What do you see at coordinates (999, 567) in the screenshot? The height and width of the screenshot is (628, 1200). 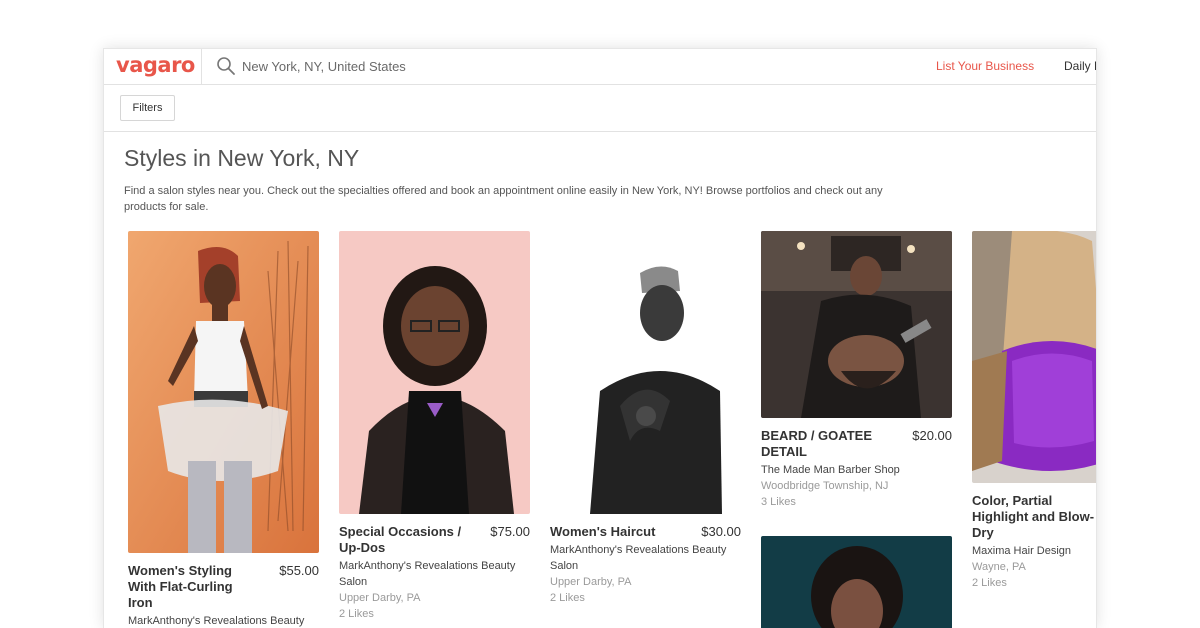 I see `salon-location: Wayne, PA` at bounding box center [999, 567].